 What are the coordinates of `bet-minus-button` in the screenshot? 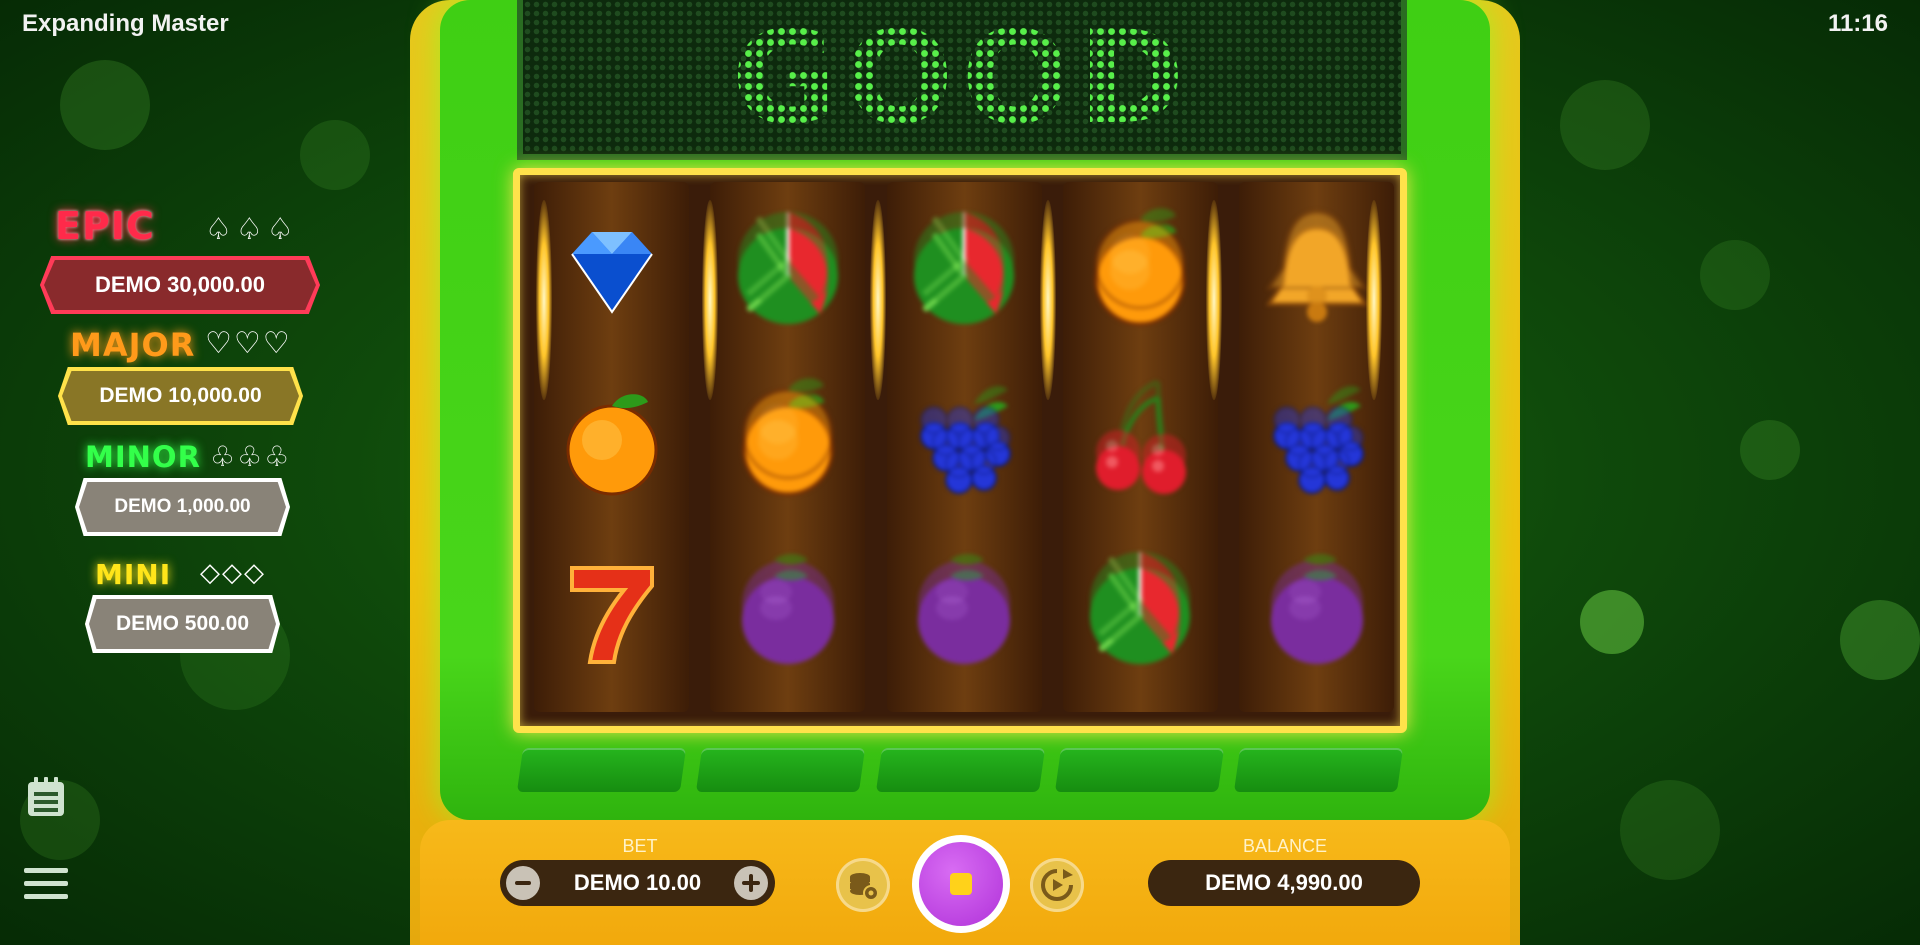 It's located at (523, 883).